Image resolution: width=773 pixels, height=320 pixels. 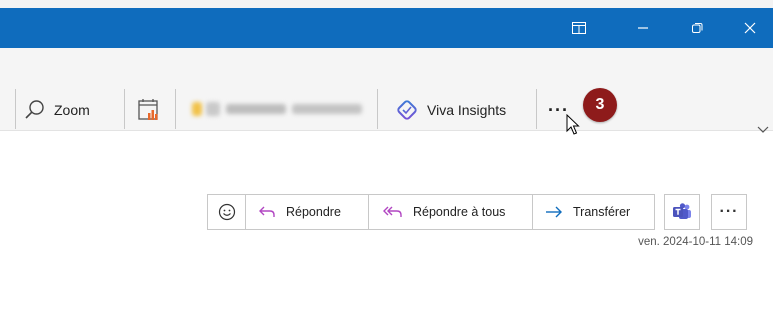 What do you see at coordinates (763, 130) in the screenshot?
I see `ribbon-collapse-chevron-icon` at bounding box center [763, 130].